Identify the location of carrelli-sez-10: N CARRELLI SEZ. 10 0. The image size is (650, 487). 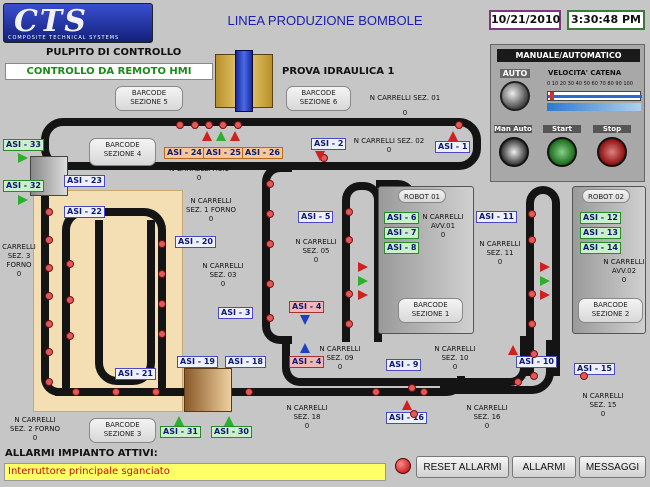
(455, 358).